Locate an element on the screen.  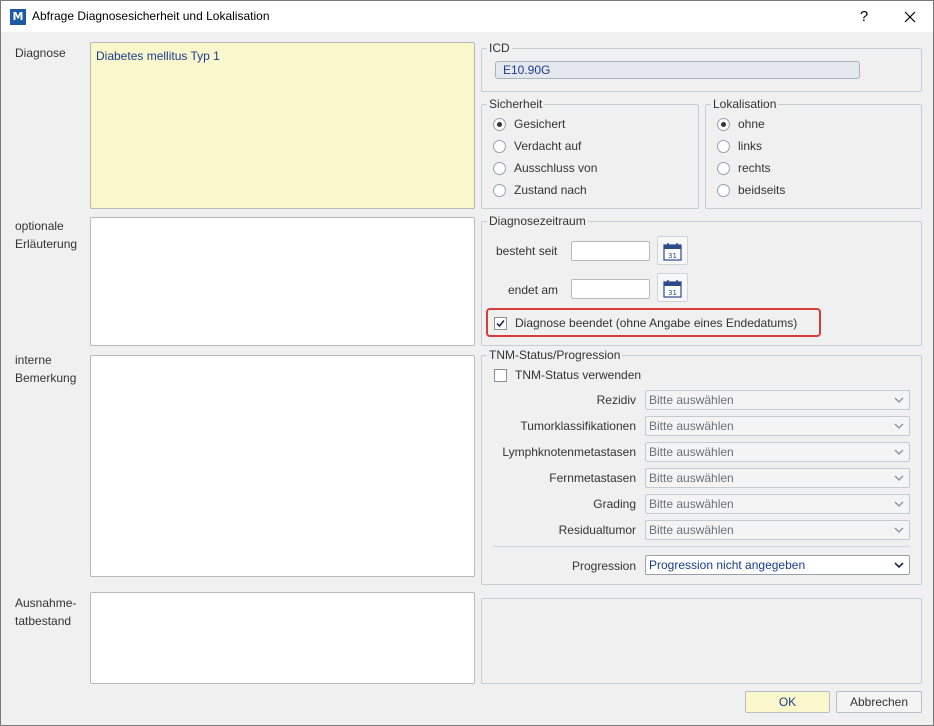
close-button is located at coordinates (910, 16).